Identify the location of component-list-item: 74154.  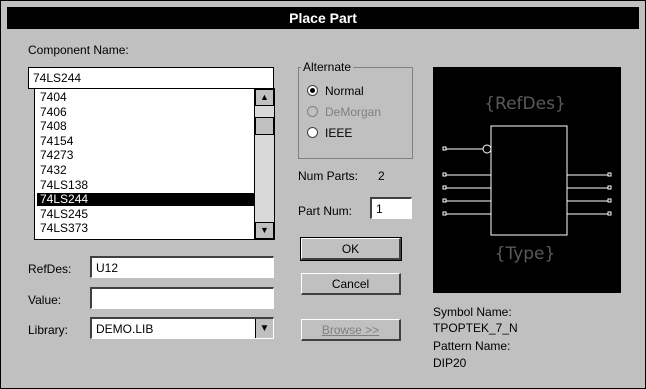
(146, 141).